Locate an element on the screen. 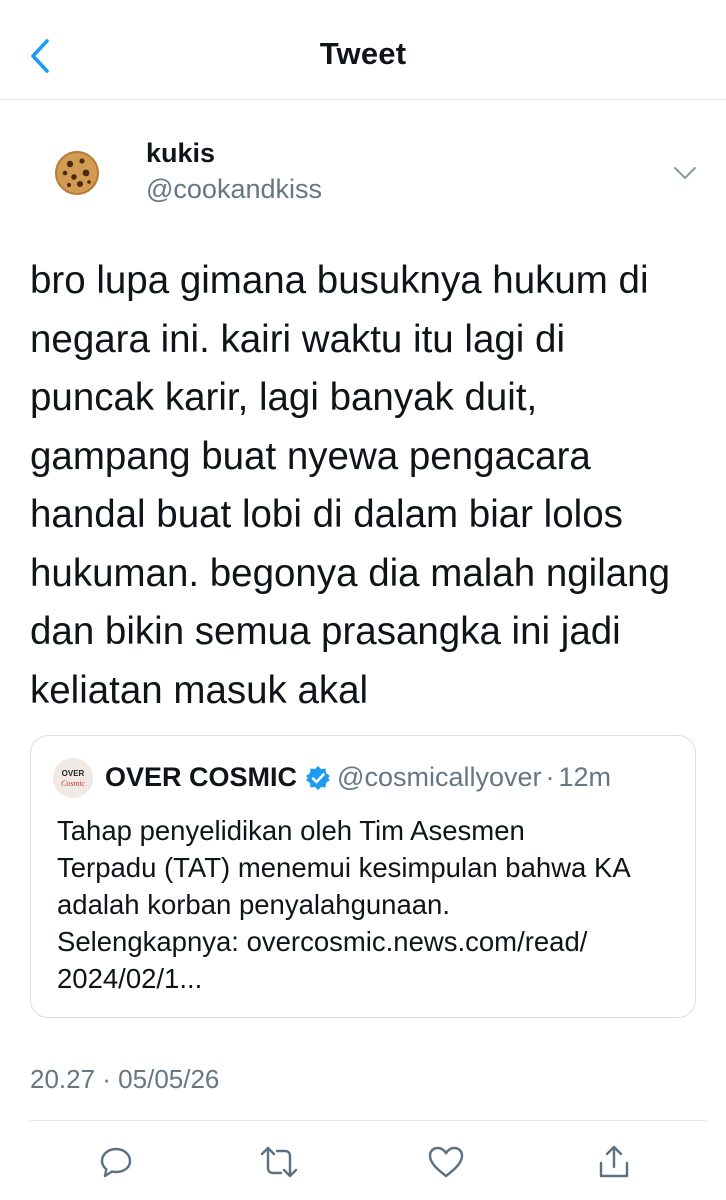 This screenshot has width=726, height=1200. cookie-avatar is located at coordinates (77, 173).